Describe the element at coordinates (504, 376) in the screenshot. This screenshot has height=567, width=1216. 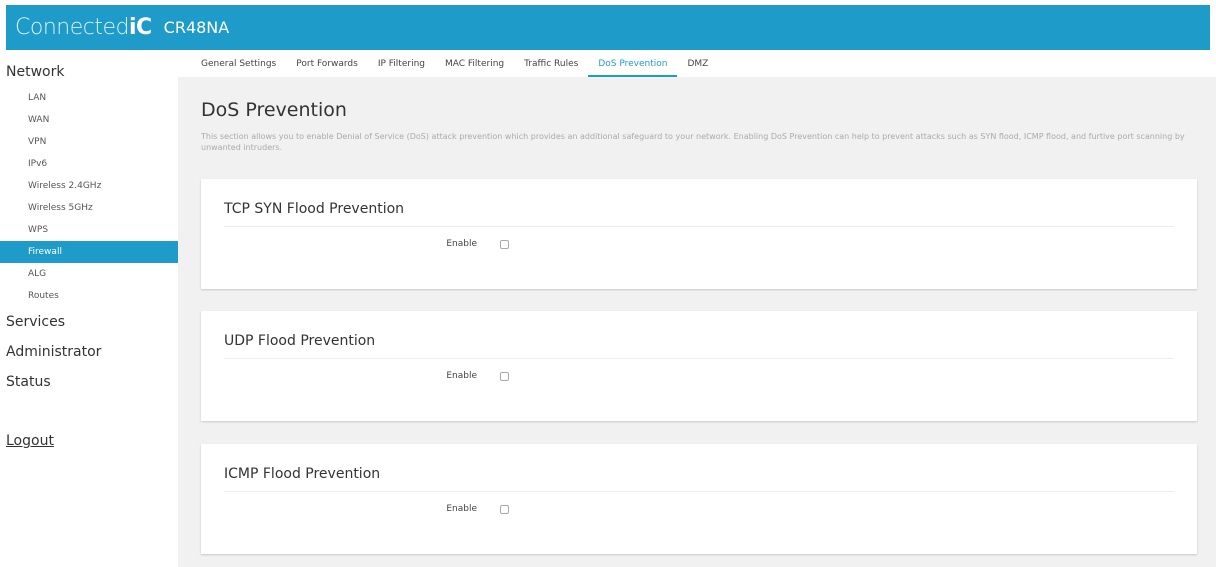
I see `udp-enable-checkbox` at that location.